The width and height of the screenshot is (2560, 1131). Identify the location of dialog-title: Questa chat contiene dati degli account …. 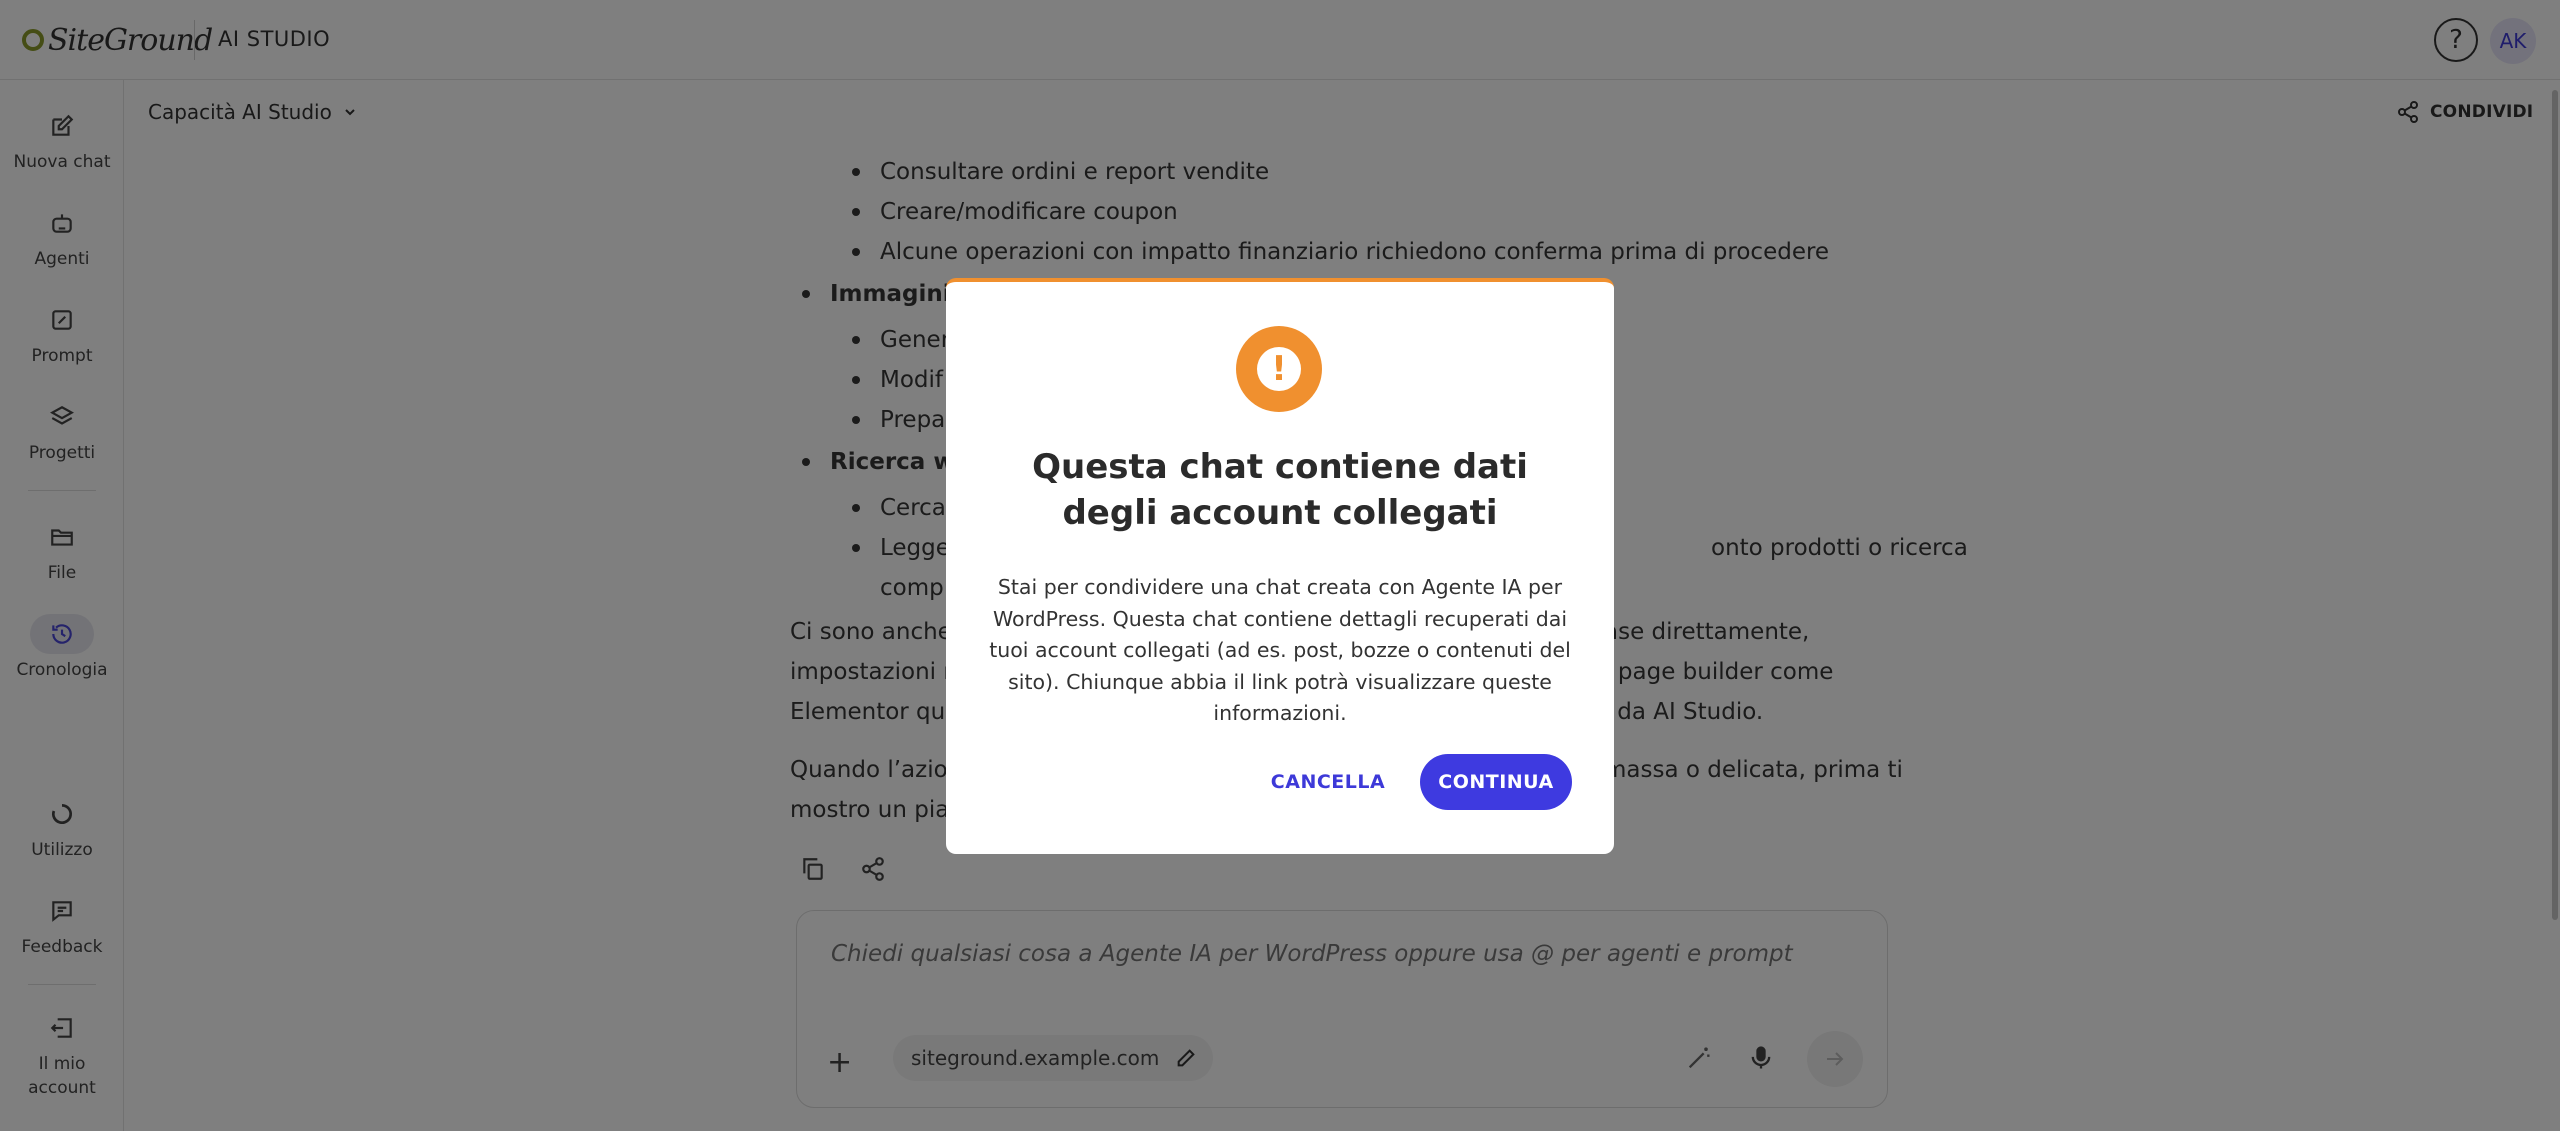
(1280, 490).